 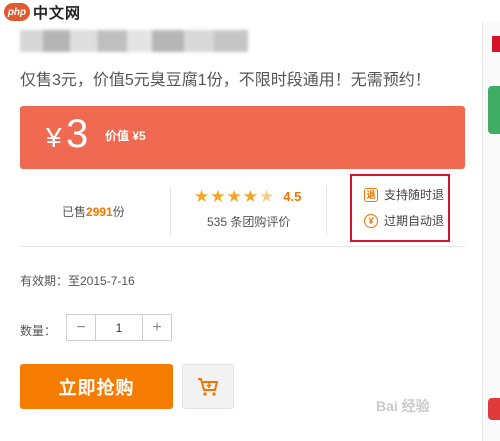 What do you see at coordinates (248, 221) in the screenshot?
I see `review-count-link: 535 条团购评价` at bounding box center [248, 221].